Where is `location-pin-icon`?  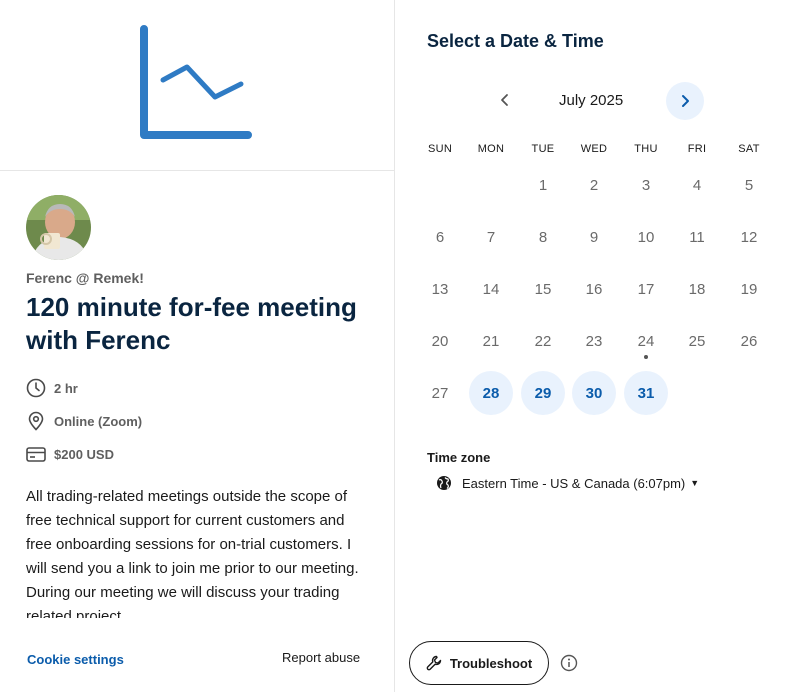 location-pin-icon is located at coordinates (36, 421).